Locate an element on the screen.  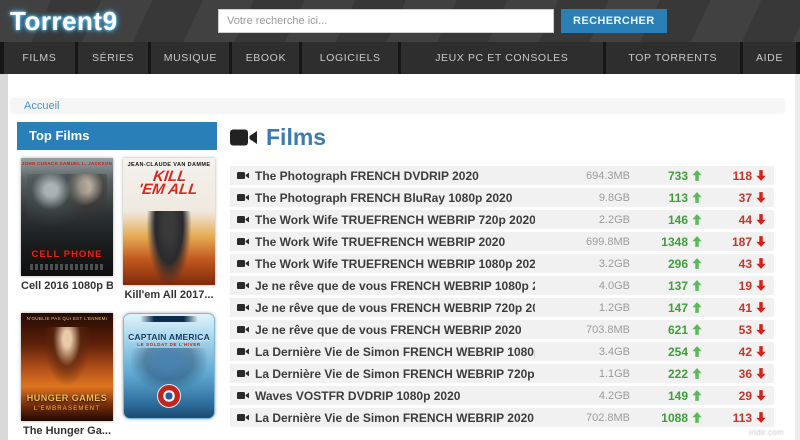
poster-credits-block is located at coordinates (67, 267).